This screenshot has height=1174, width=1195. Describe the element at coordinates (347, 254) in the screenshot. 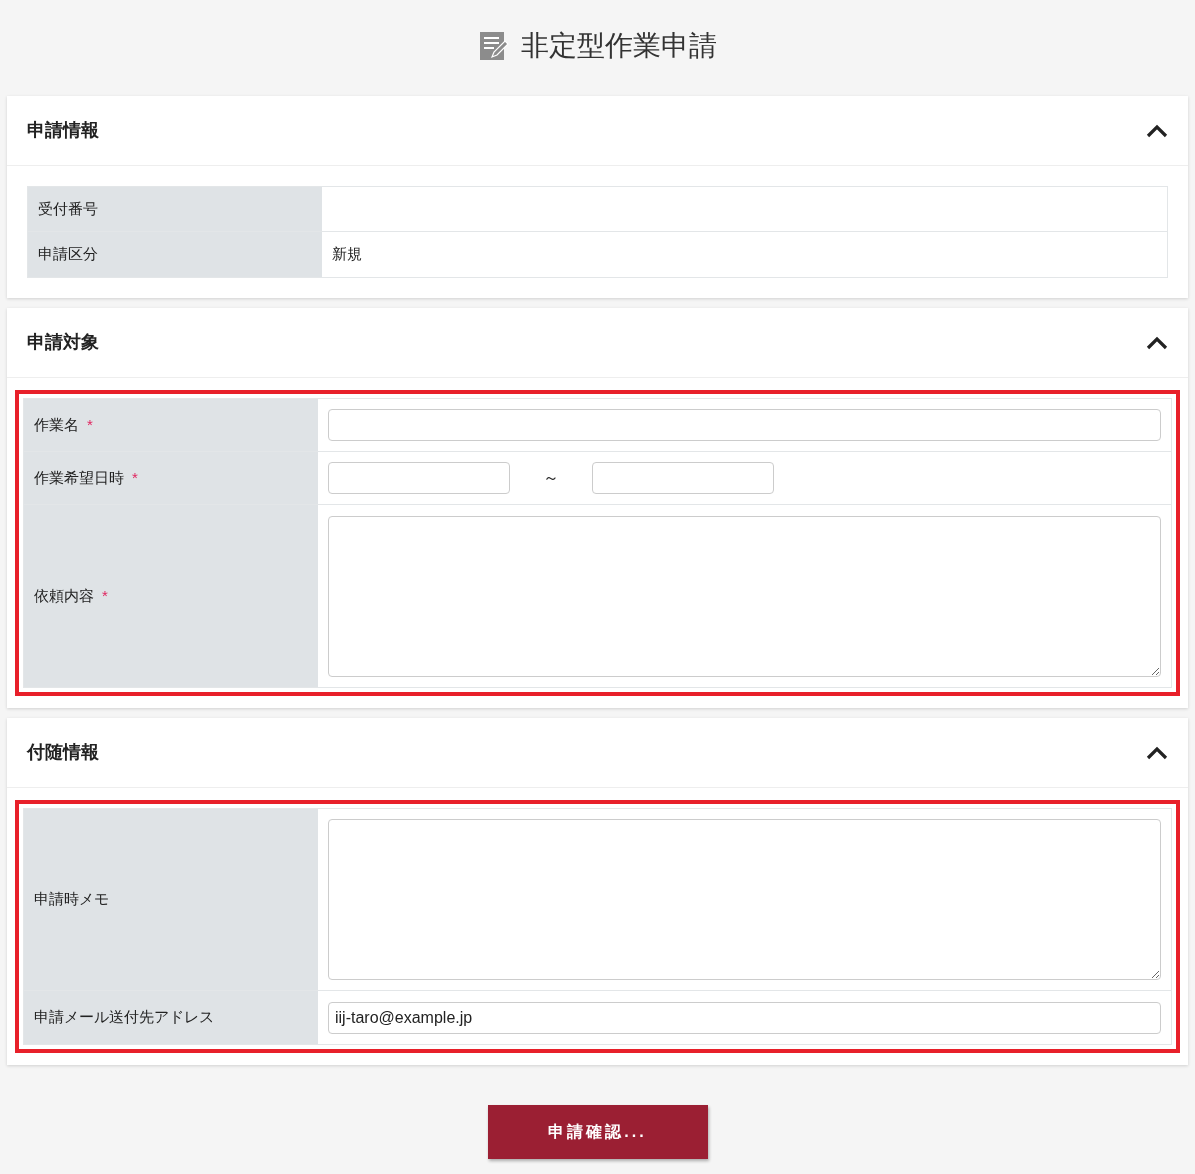

I see `field-value: 新規` at that location.